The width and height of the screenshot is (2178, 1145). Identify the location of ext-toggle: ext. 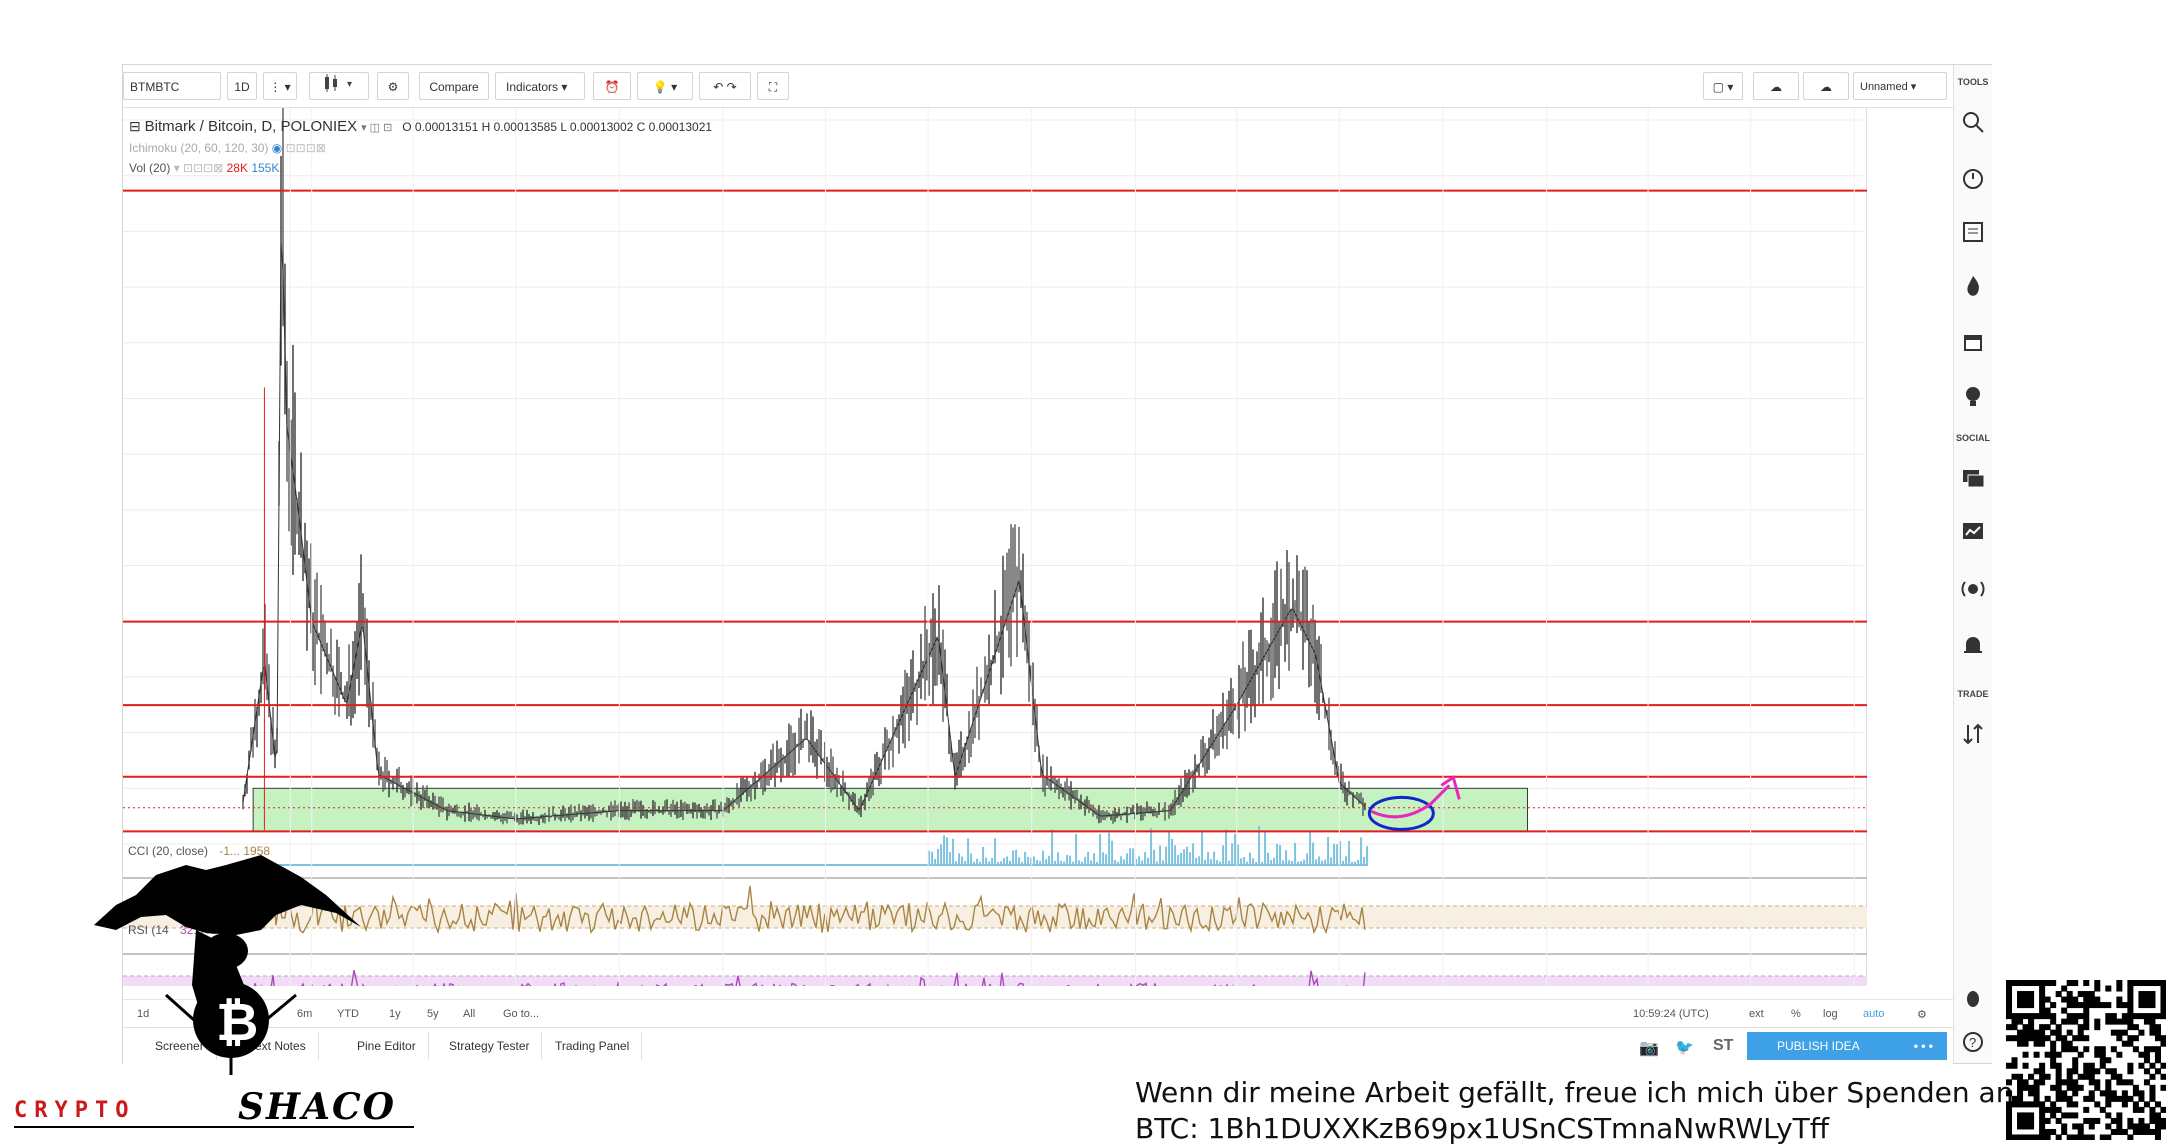
(1756, 1014).